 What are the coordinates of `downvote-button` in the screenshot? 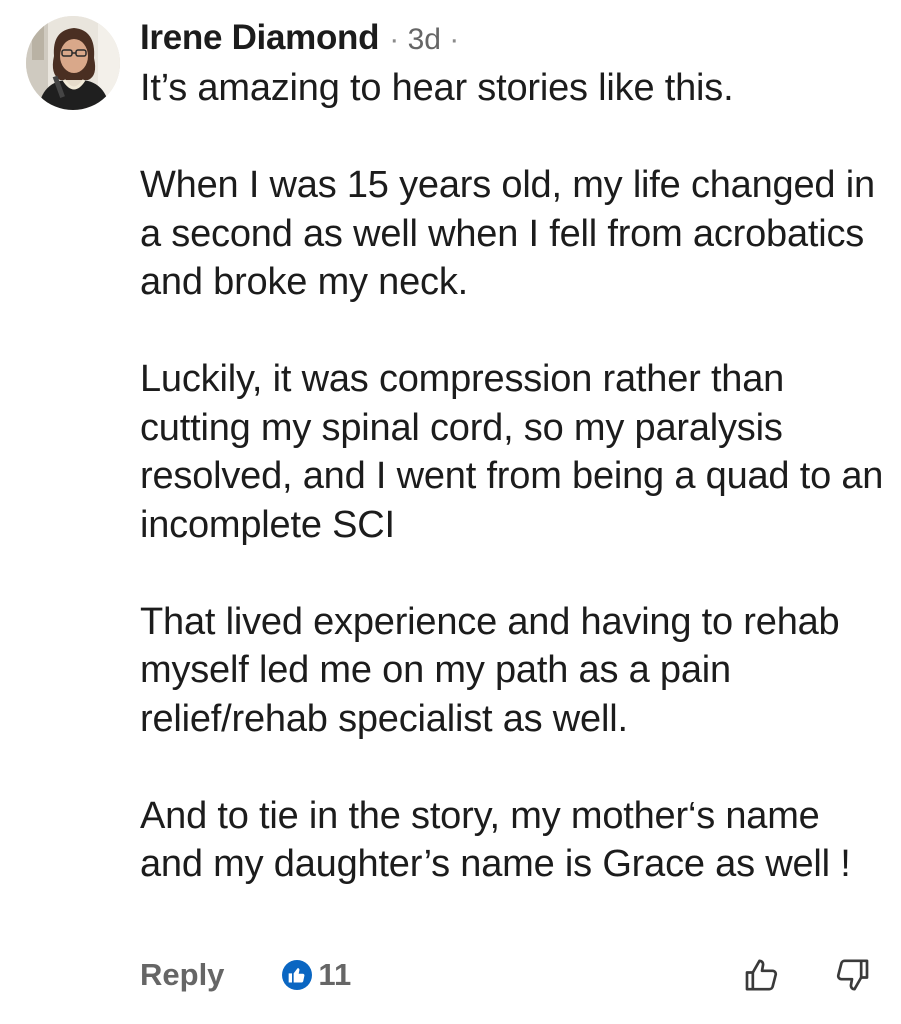 It's located at (852, 975).